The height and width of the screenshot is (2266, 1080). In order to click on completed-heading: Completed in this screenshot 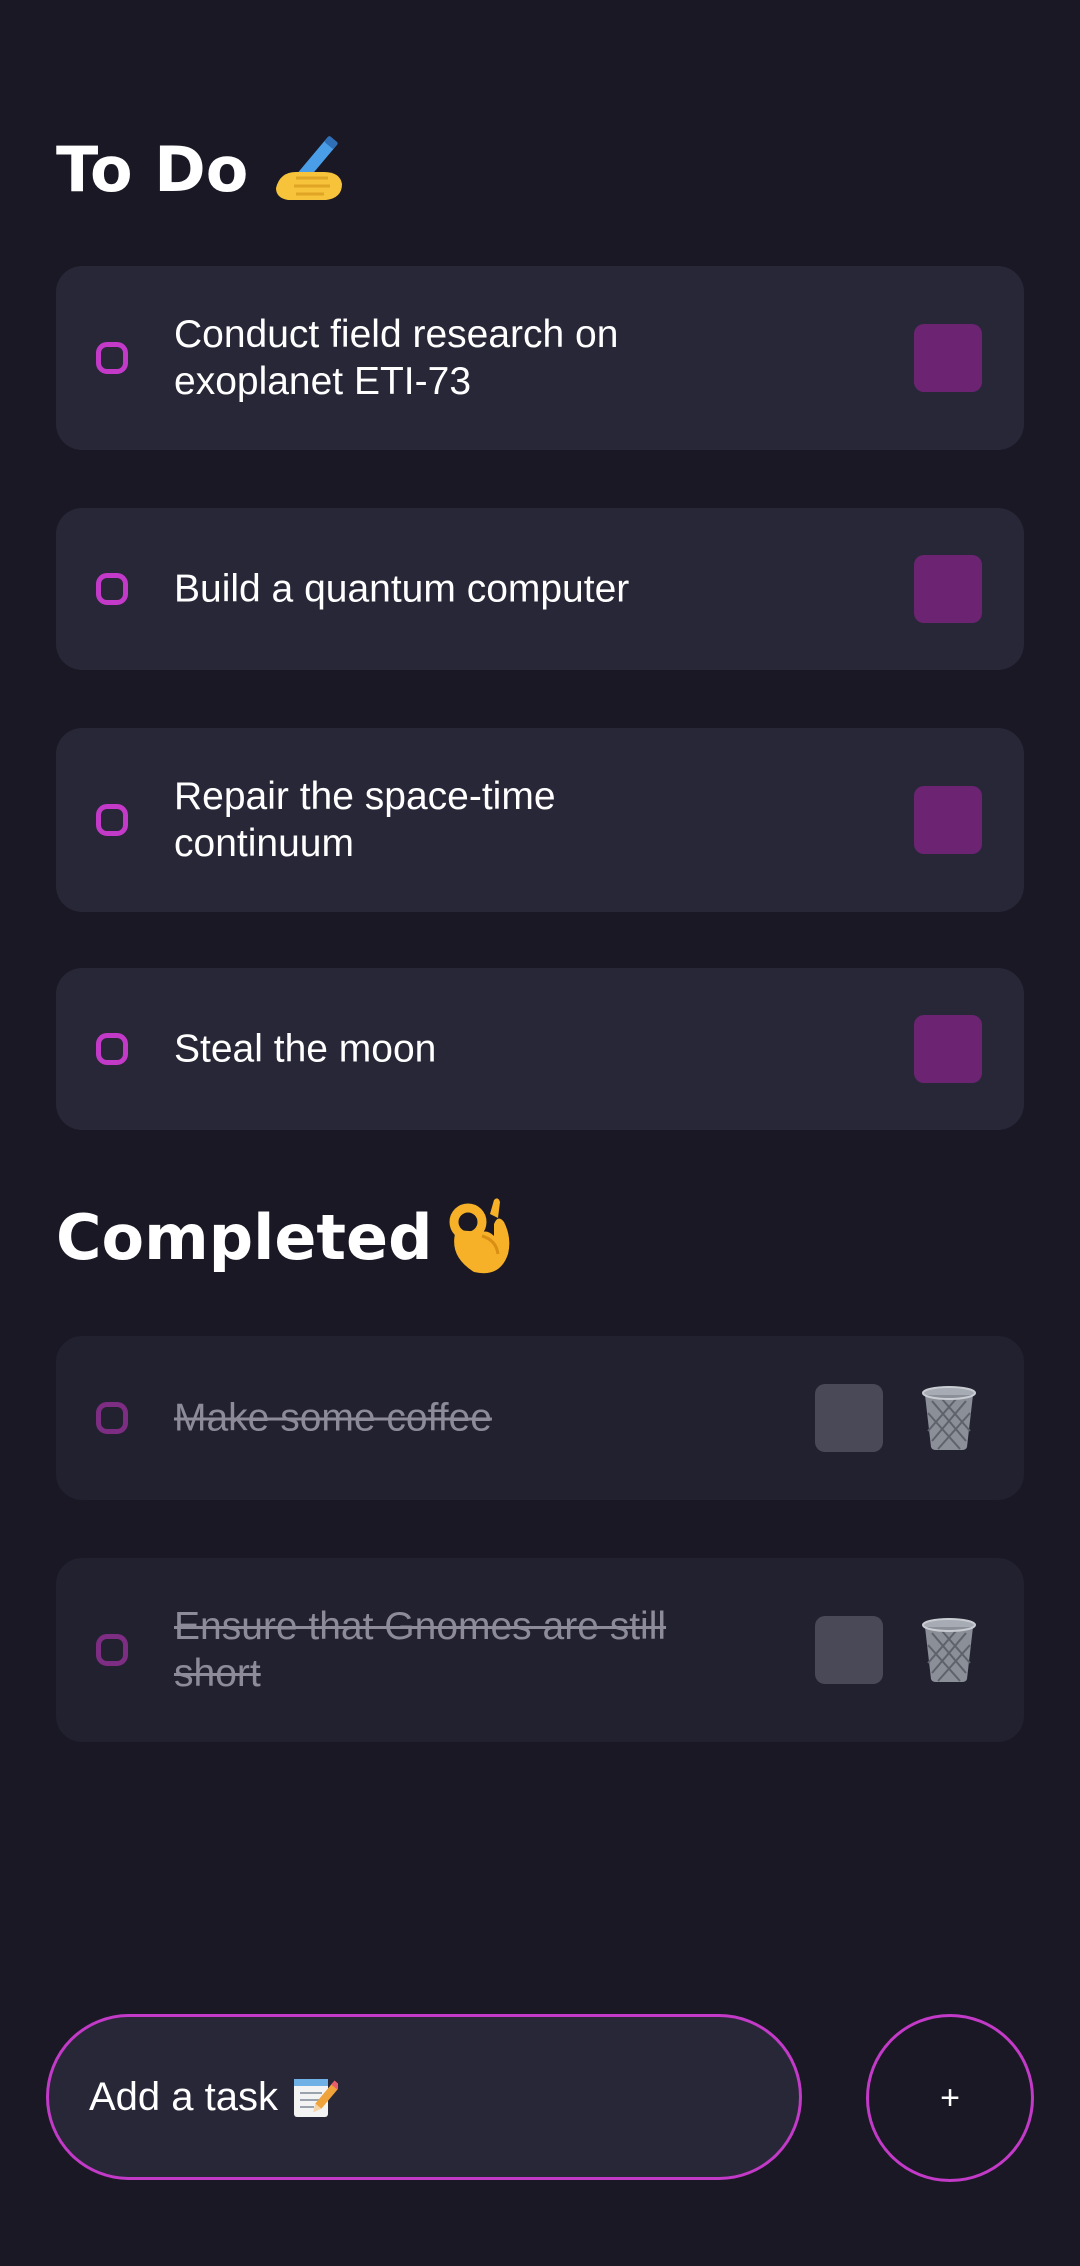, I will do `click(289, 1238)`.